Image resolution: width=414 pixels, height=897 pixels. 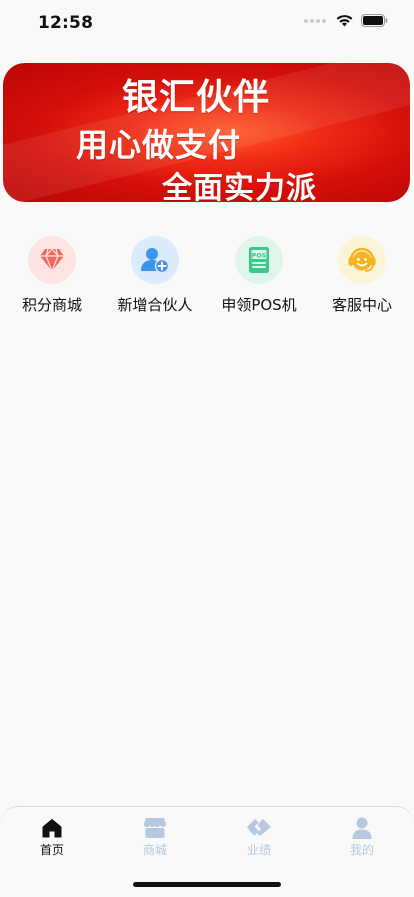 What do you see at coordinates (196, 97) in the screenshot?
I see `banner-title: 银汇伙伴` at bounding box center [196, 97].